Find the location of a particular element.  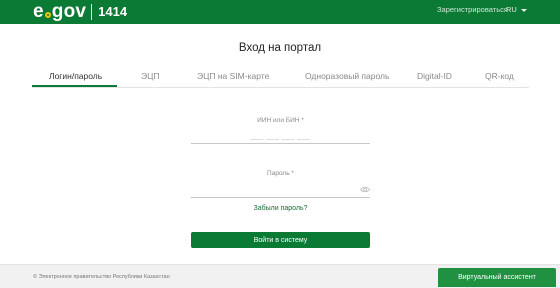

caret-down-icon is located at coordinates (523, 10).